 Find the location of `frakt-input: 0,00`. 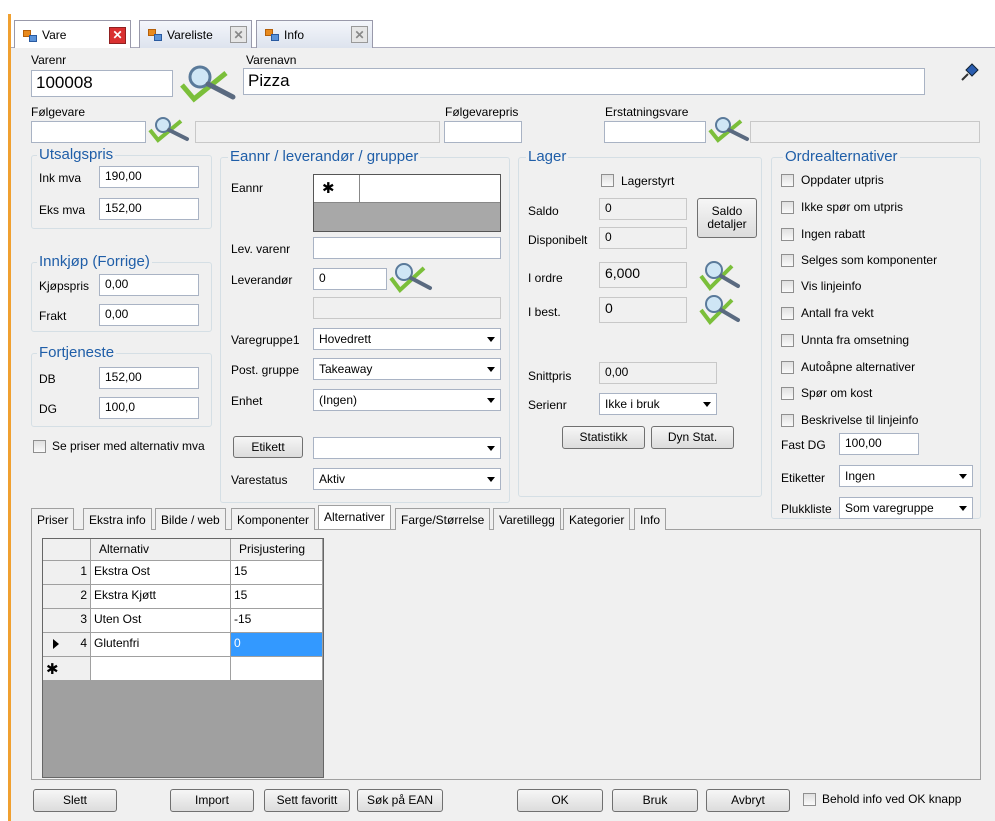

frakt-input: 0,00 is located at coordinates (149, 315).